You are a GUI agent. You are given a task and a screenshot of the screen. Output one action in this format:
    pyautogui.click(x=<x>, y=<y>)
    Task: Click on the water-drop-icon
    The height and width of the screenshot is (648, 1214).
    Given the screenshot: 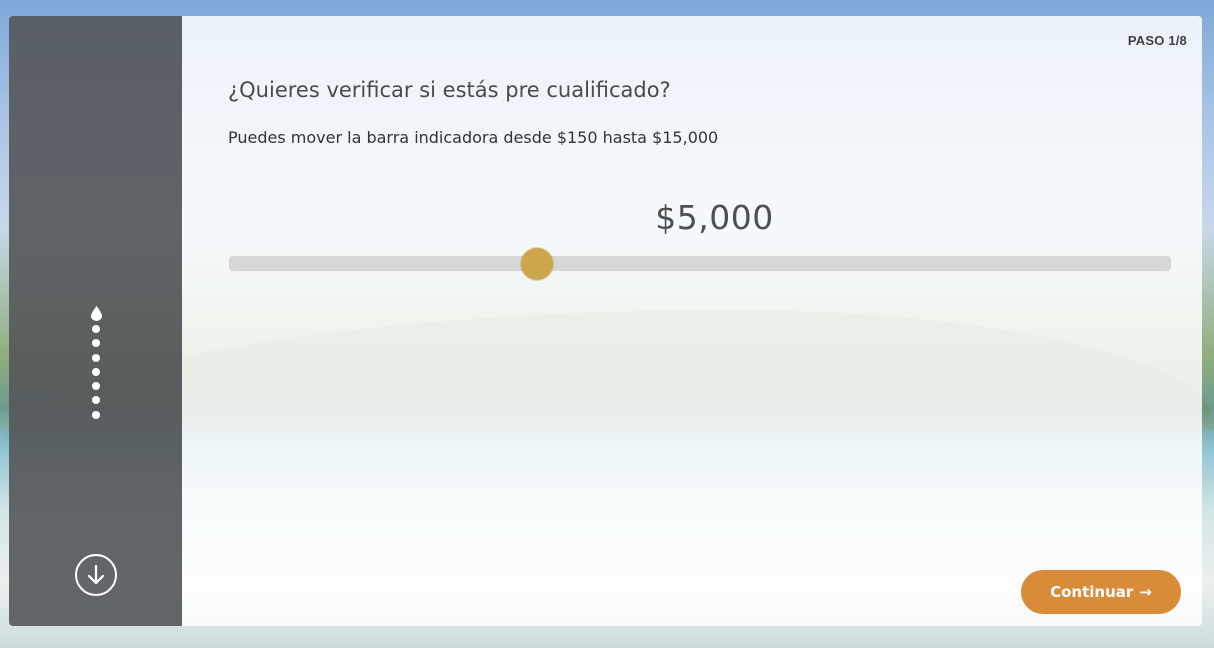 What is the action you would take?
    pyautogui.click(x=96, y=313)
    